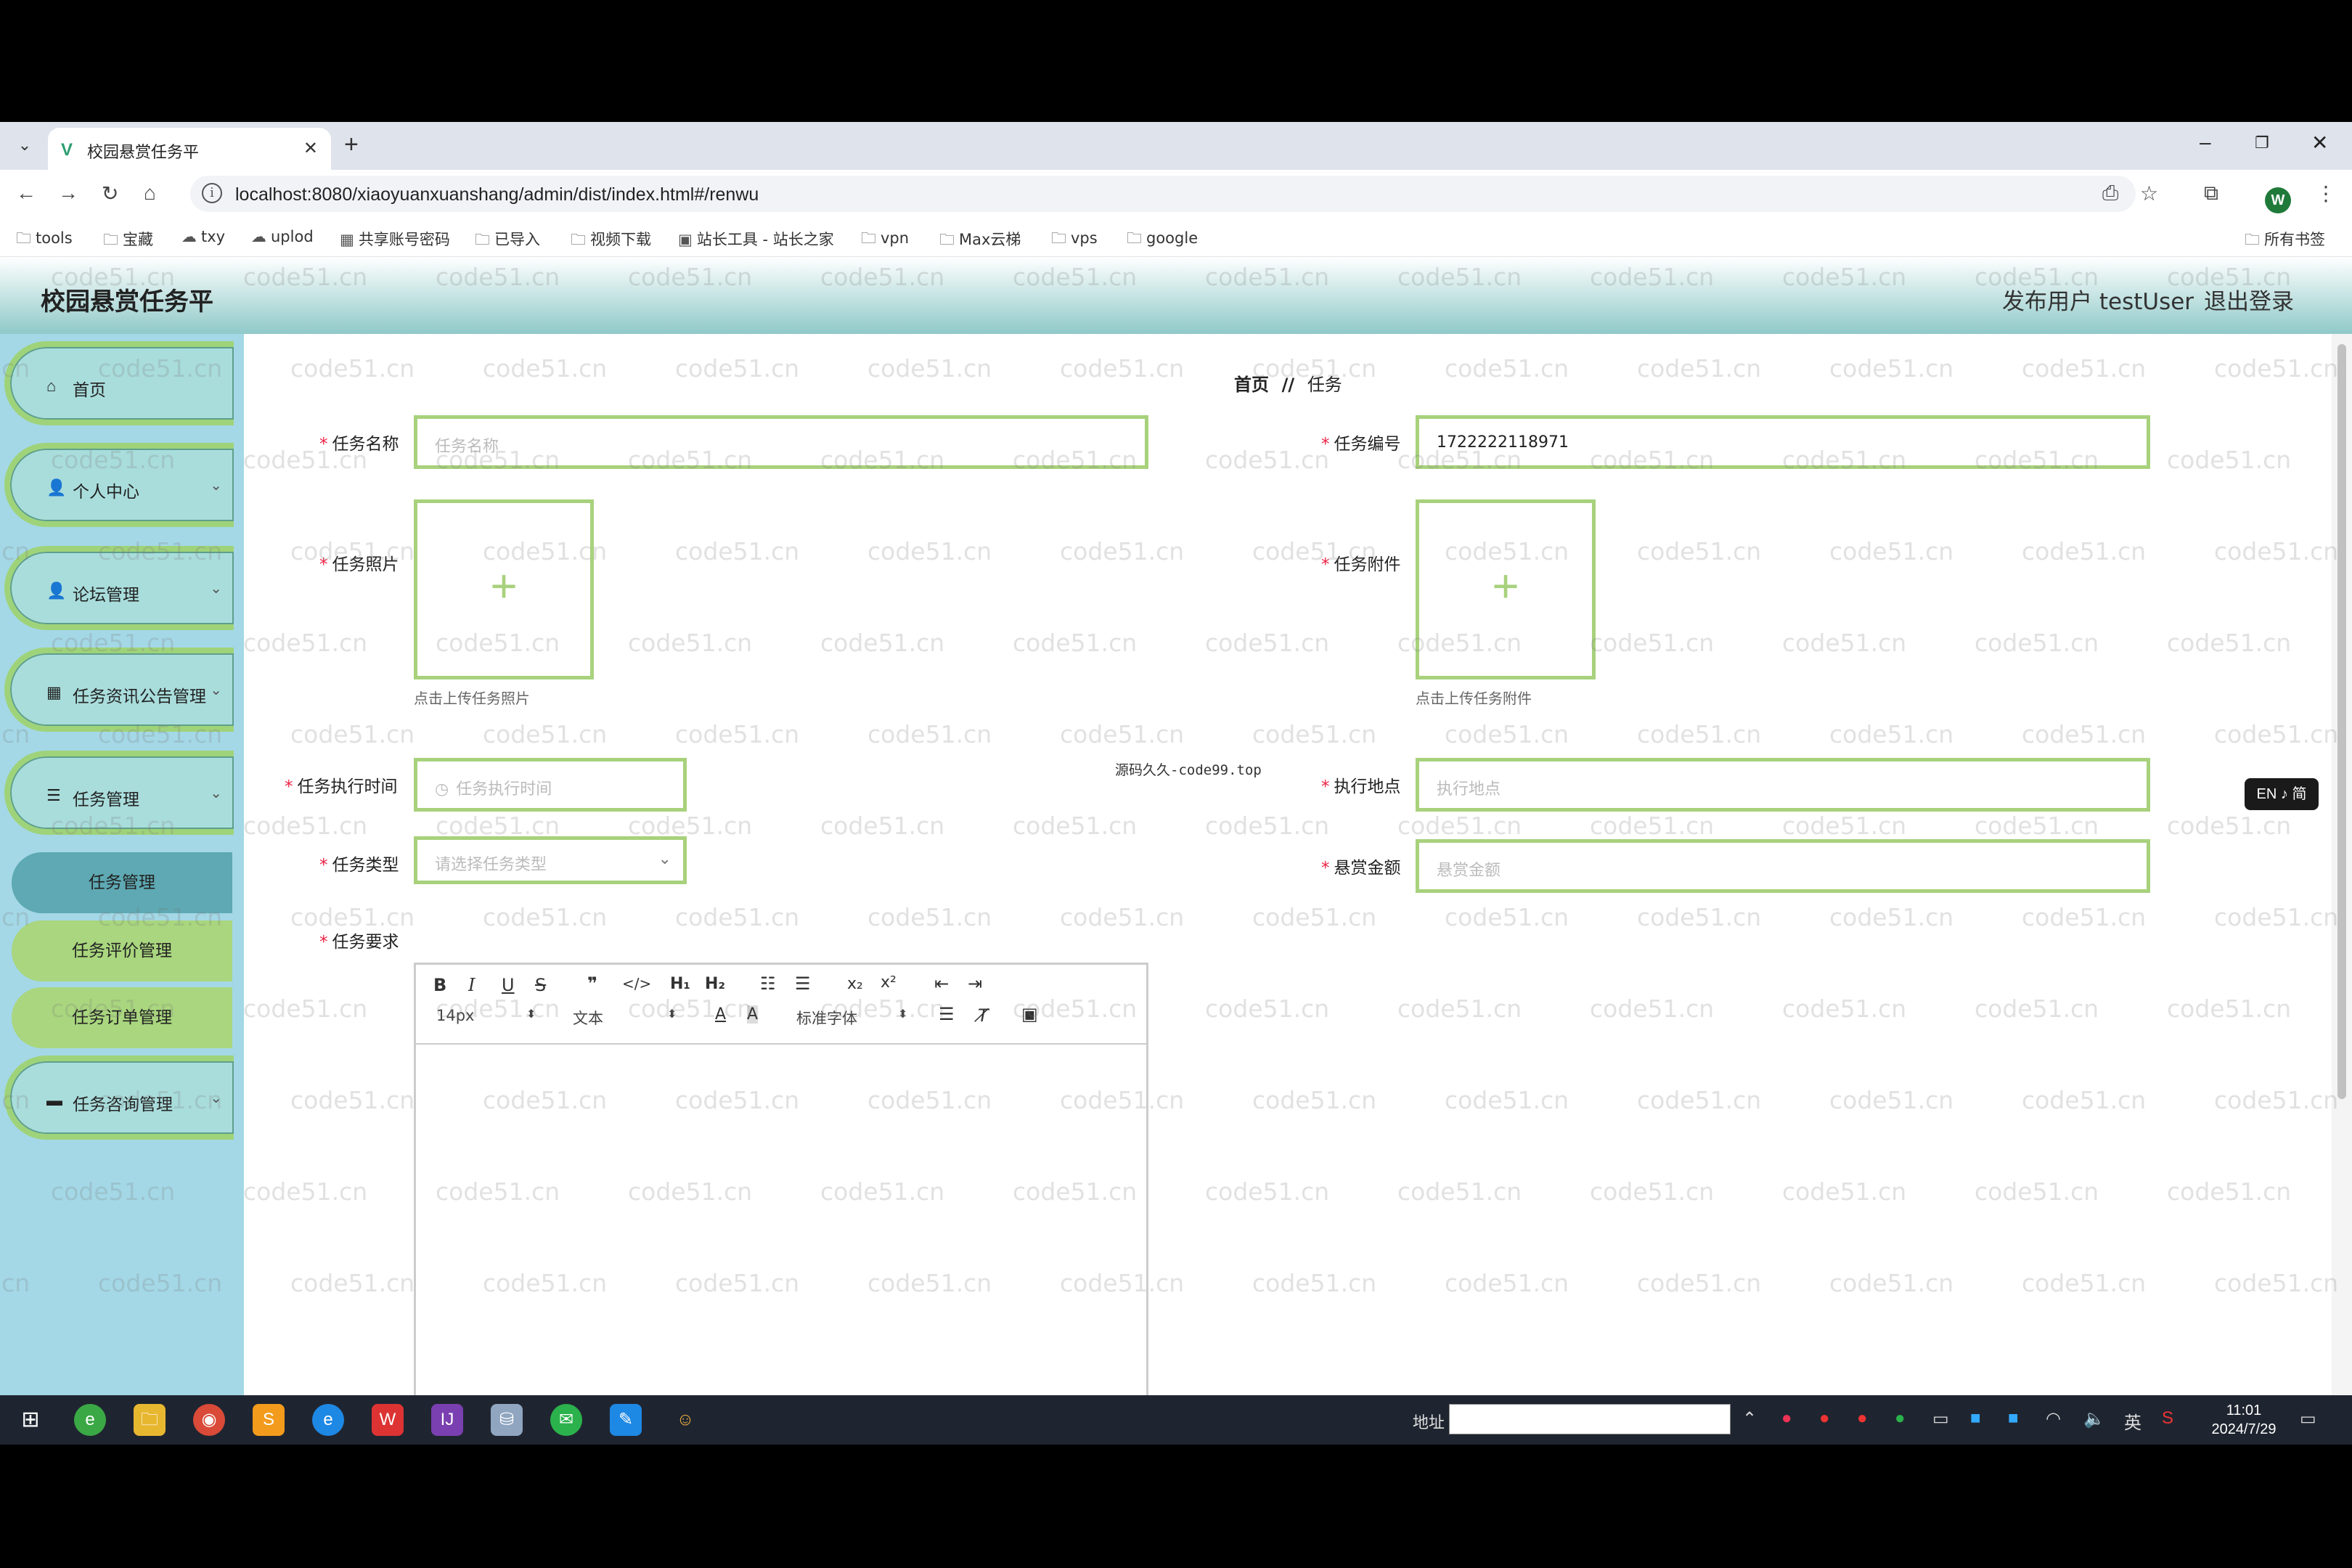 The image size is (2352, 1568). I want to click on sidebar-item-news: ▦ 任务资讯公告管理 ⌄, so click(119, 690).